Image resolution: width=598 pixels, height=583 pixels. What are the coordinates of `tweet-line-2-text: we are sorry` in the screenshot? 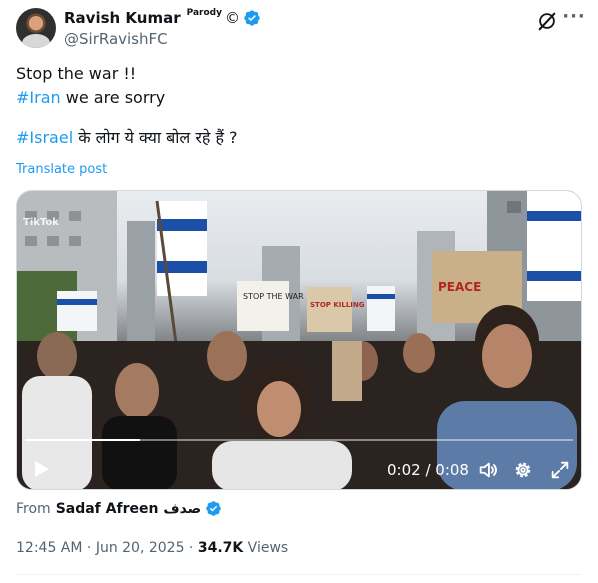 It's located at (113, 97).